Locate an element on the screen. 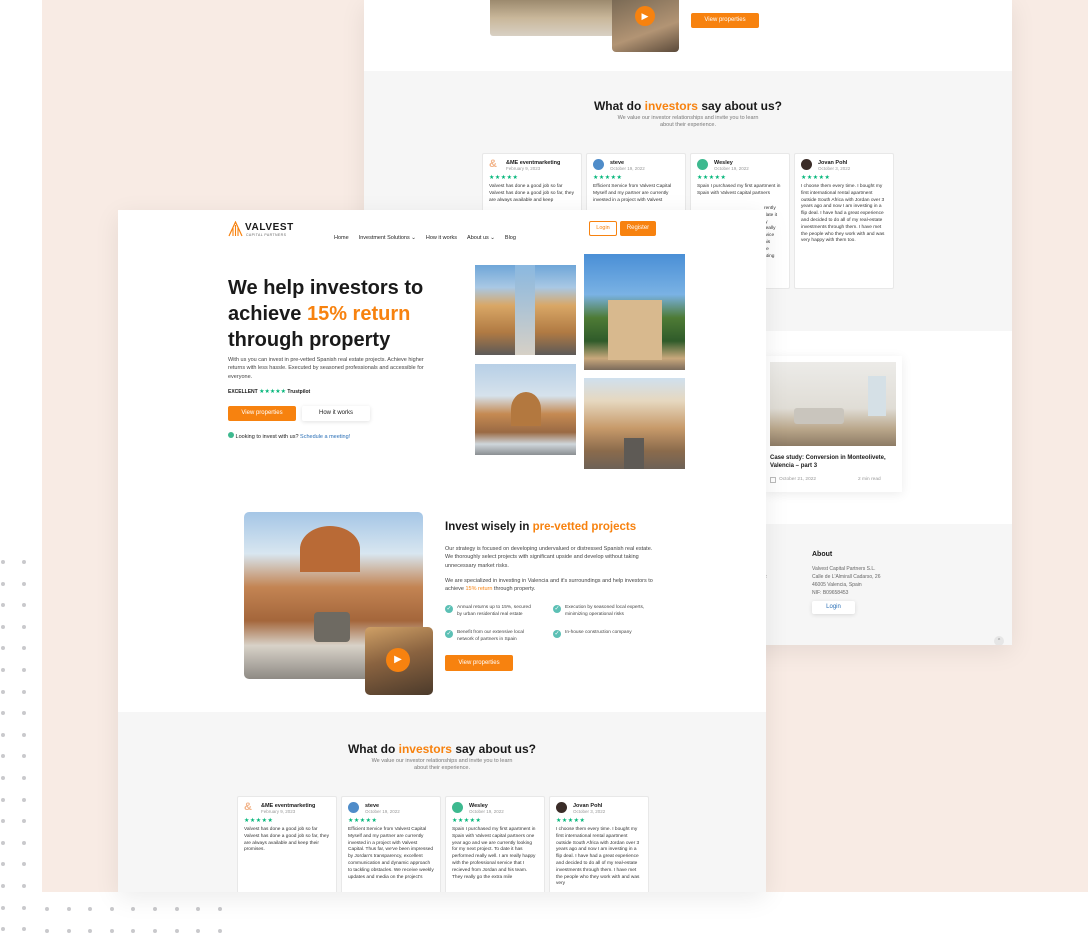 This screenshot has width=1088, height=934. back-view-properties-button: View properties is located at coordinates (725, 20).